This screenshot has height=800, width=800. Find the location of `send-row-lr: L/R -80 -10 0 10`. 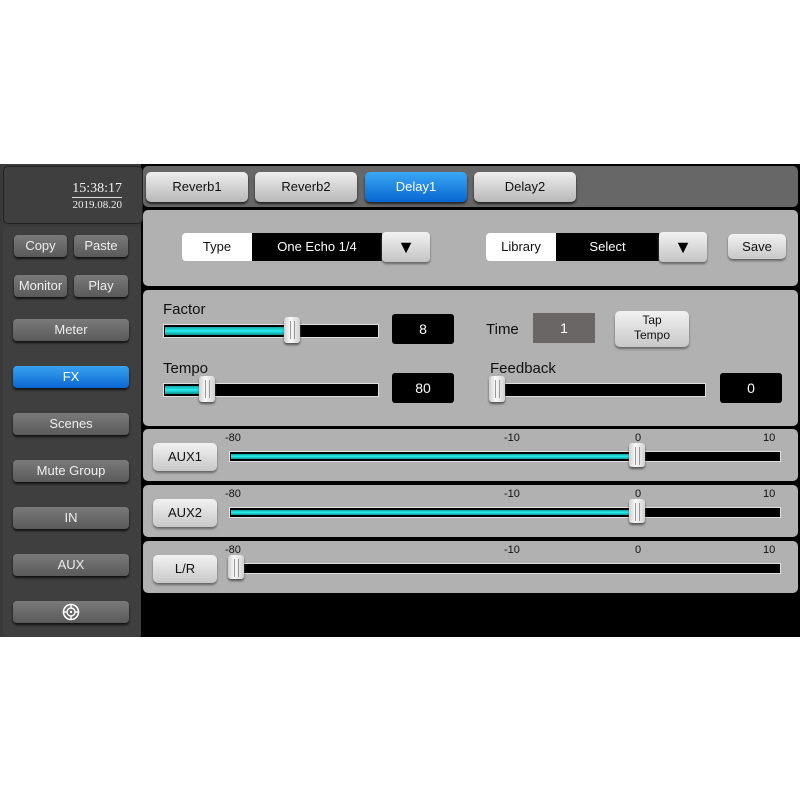

send-row-lr: L/R -80 -10 0 10 is located at coordinates (470, 567).